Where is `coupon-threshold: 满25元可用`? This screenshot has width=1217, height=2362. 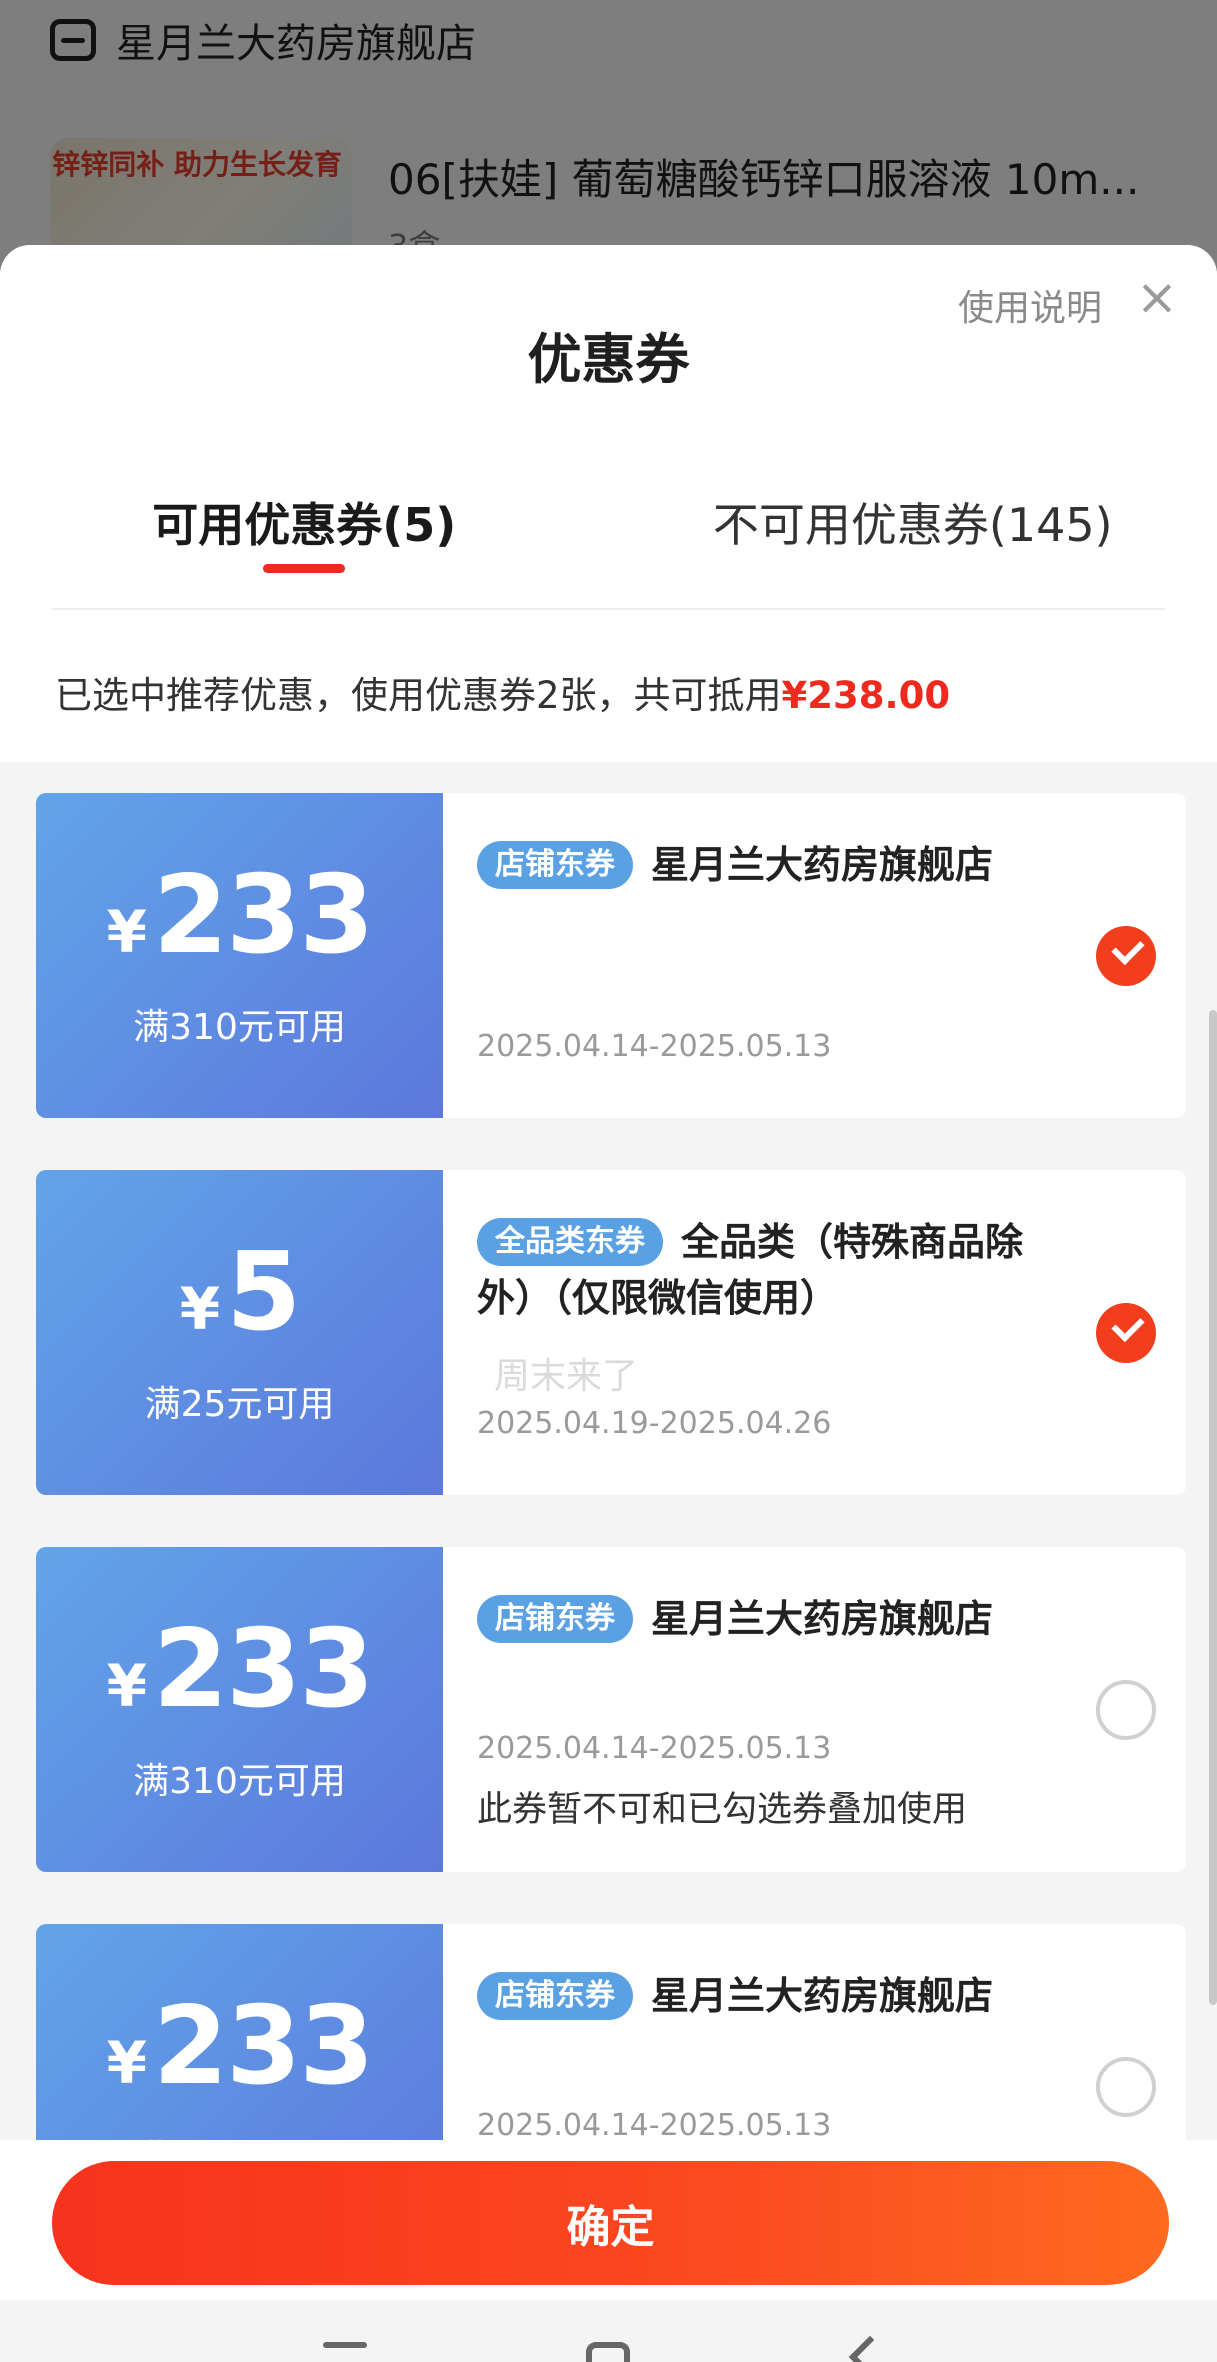 coupon-threshold: 满25元可用 is located at coordinates (239, 1404).